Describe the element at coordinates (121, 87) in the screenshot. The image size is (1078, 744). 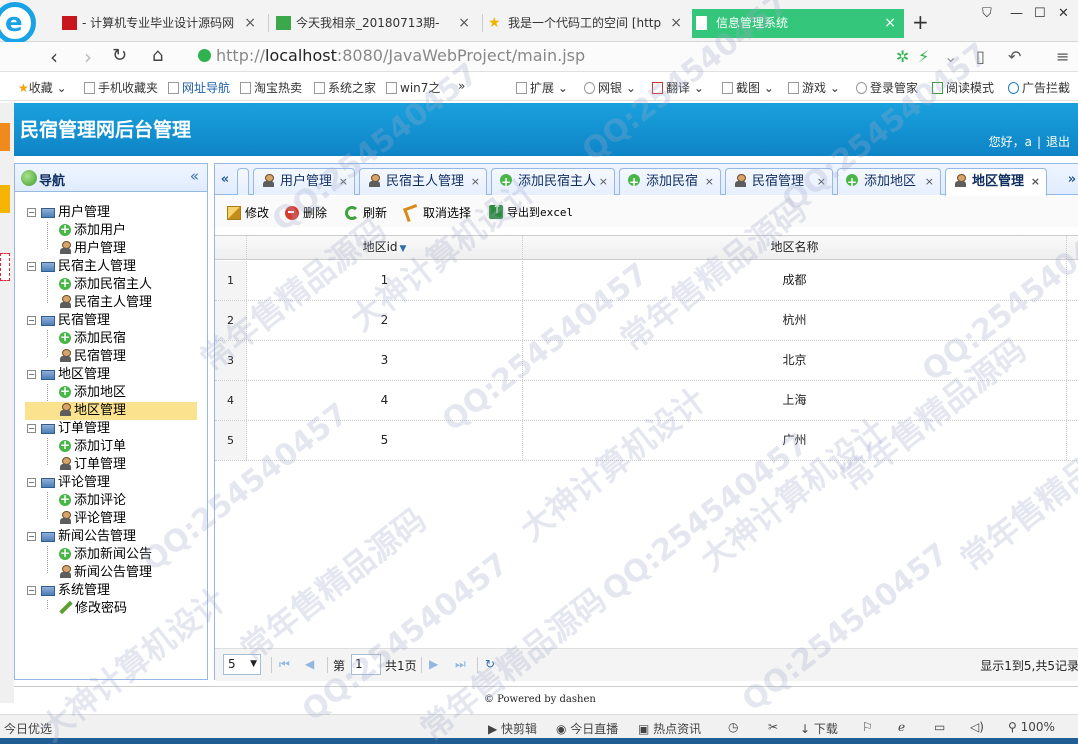
I see `bookmark-mobile: 手机收藏夹` at that location.